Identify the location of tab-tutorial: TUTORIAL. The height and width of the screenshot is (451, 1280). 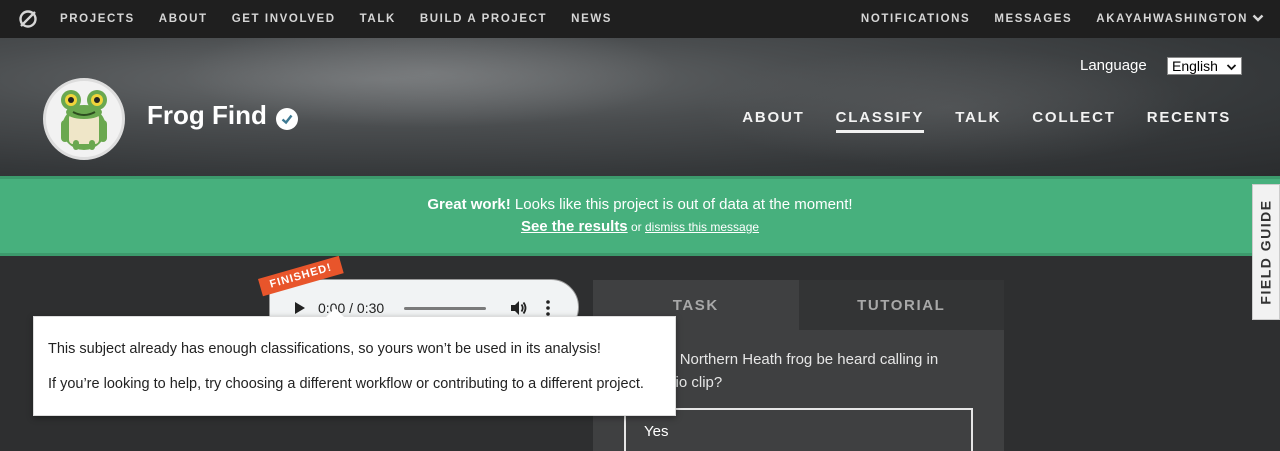
(901, 305).